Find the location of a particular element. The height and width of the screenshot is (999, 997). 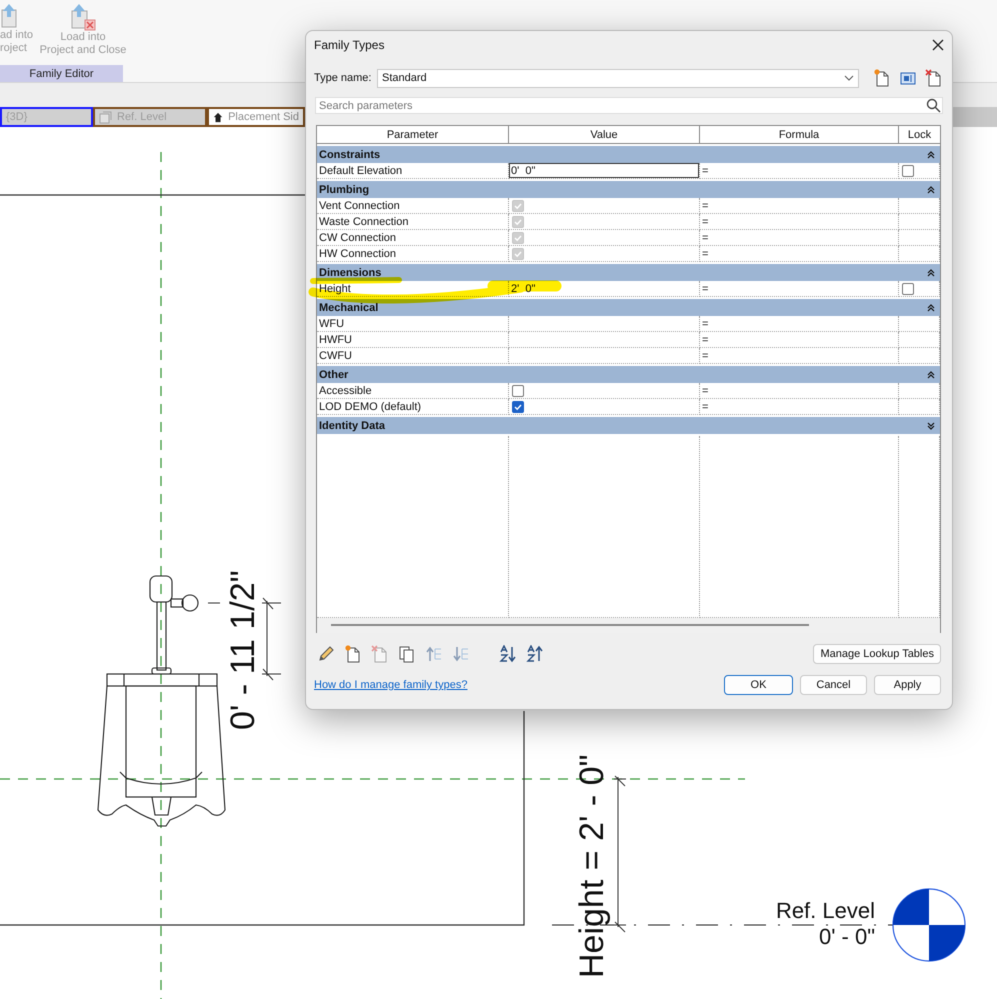

value-field: 0' 0" is located at coordinates (604, 170).